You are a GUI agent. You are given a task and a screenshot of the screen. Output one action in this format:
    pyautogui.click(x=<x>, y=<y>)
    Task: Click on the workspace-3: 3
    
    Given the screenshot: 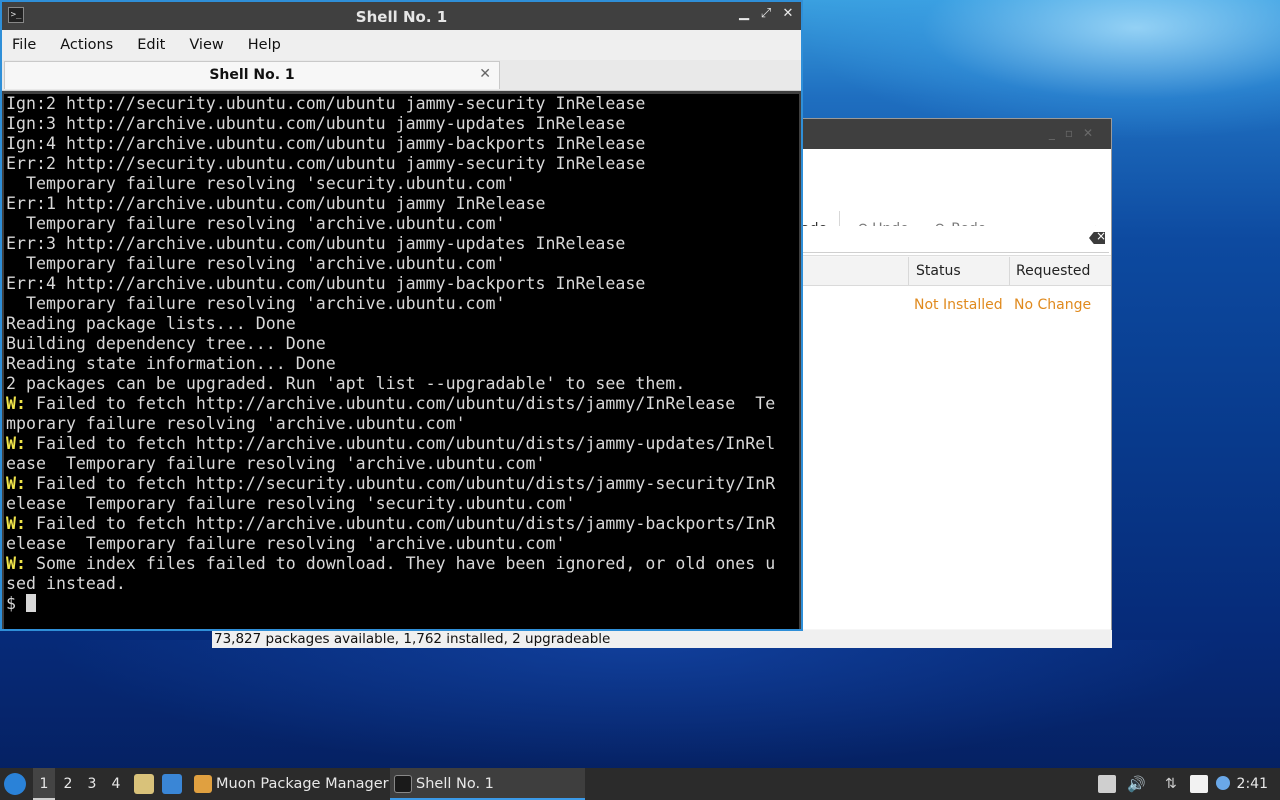 What is the action you would take?
    pyautogui.click(x=92, y=784)
    